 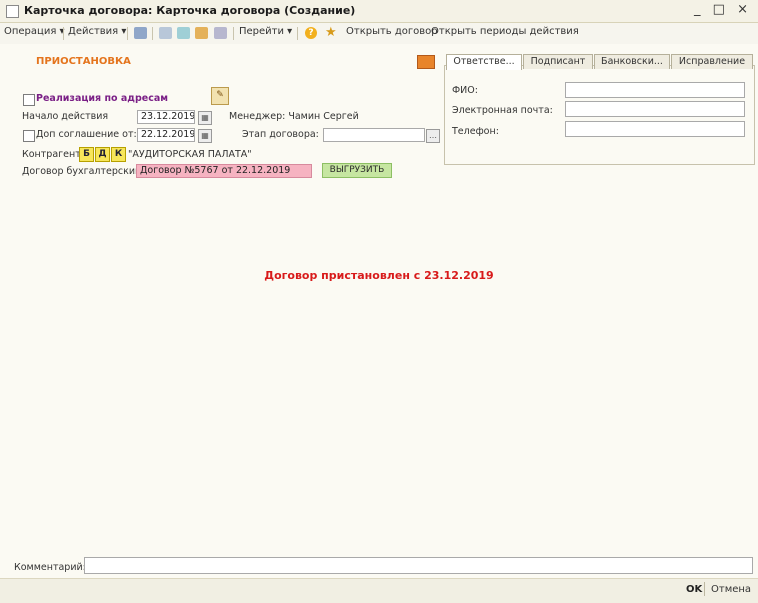 I want to click on phone-field, so click(x=655, y=129).